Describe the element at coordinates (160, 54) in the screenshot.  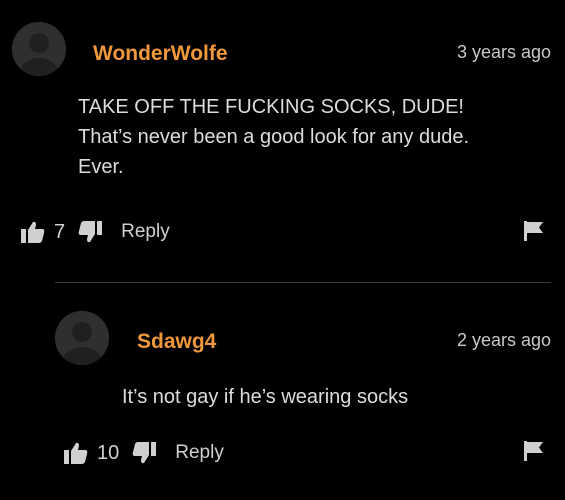
I see `username: WonderWolfe` at that location.